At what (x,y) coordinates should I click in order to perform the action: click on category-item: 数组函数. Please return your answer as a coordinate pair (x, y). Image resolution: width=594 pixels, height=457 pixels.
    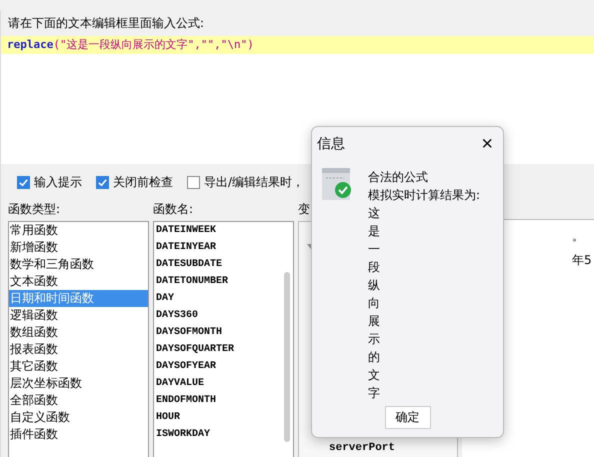
    Looking at the image, I should click on (78, 332).